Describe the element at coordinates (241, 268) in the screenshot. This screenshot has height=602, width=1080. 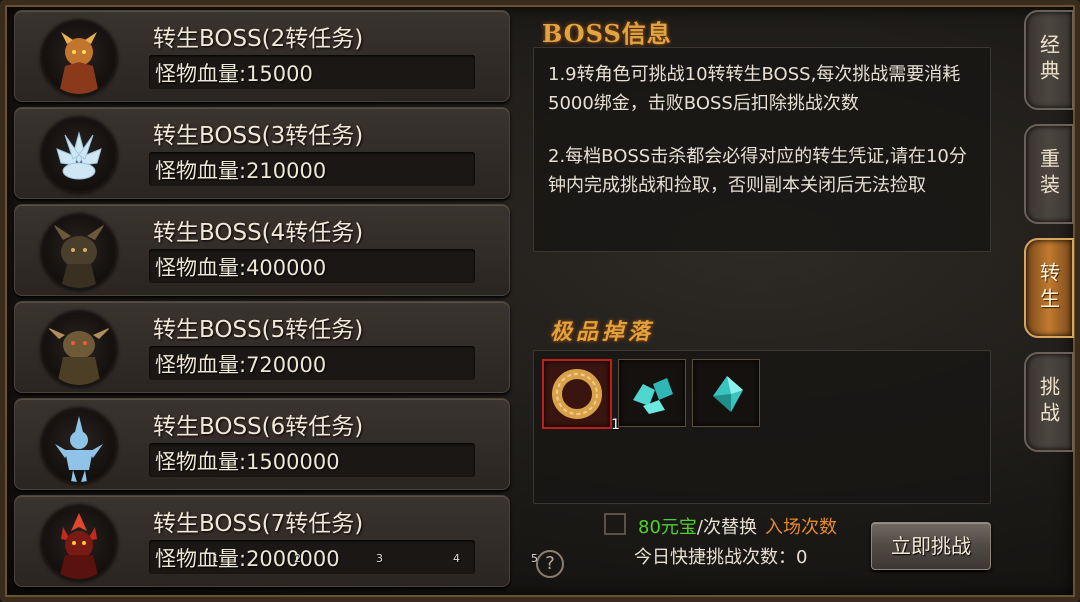
I see `boss-hp: 怪物血量:400000` at that location.